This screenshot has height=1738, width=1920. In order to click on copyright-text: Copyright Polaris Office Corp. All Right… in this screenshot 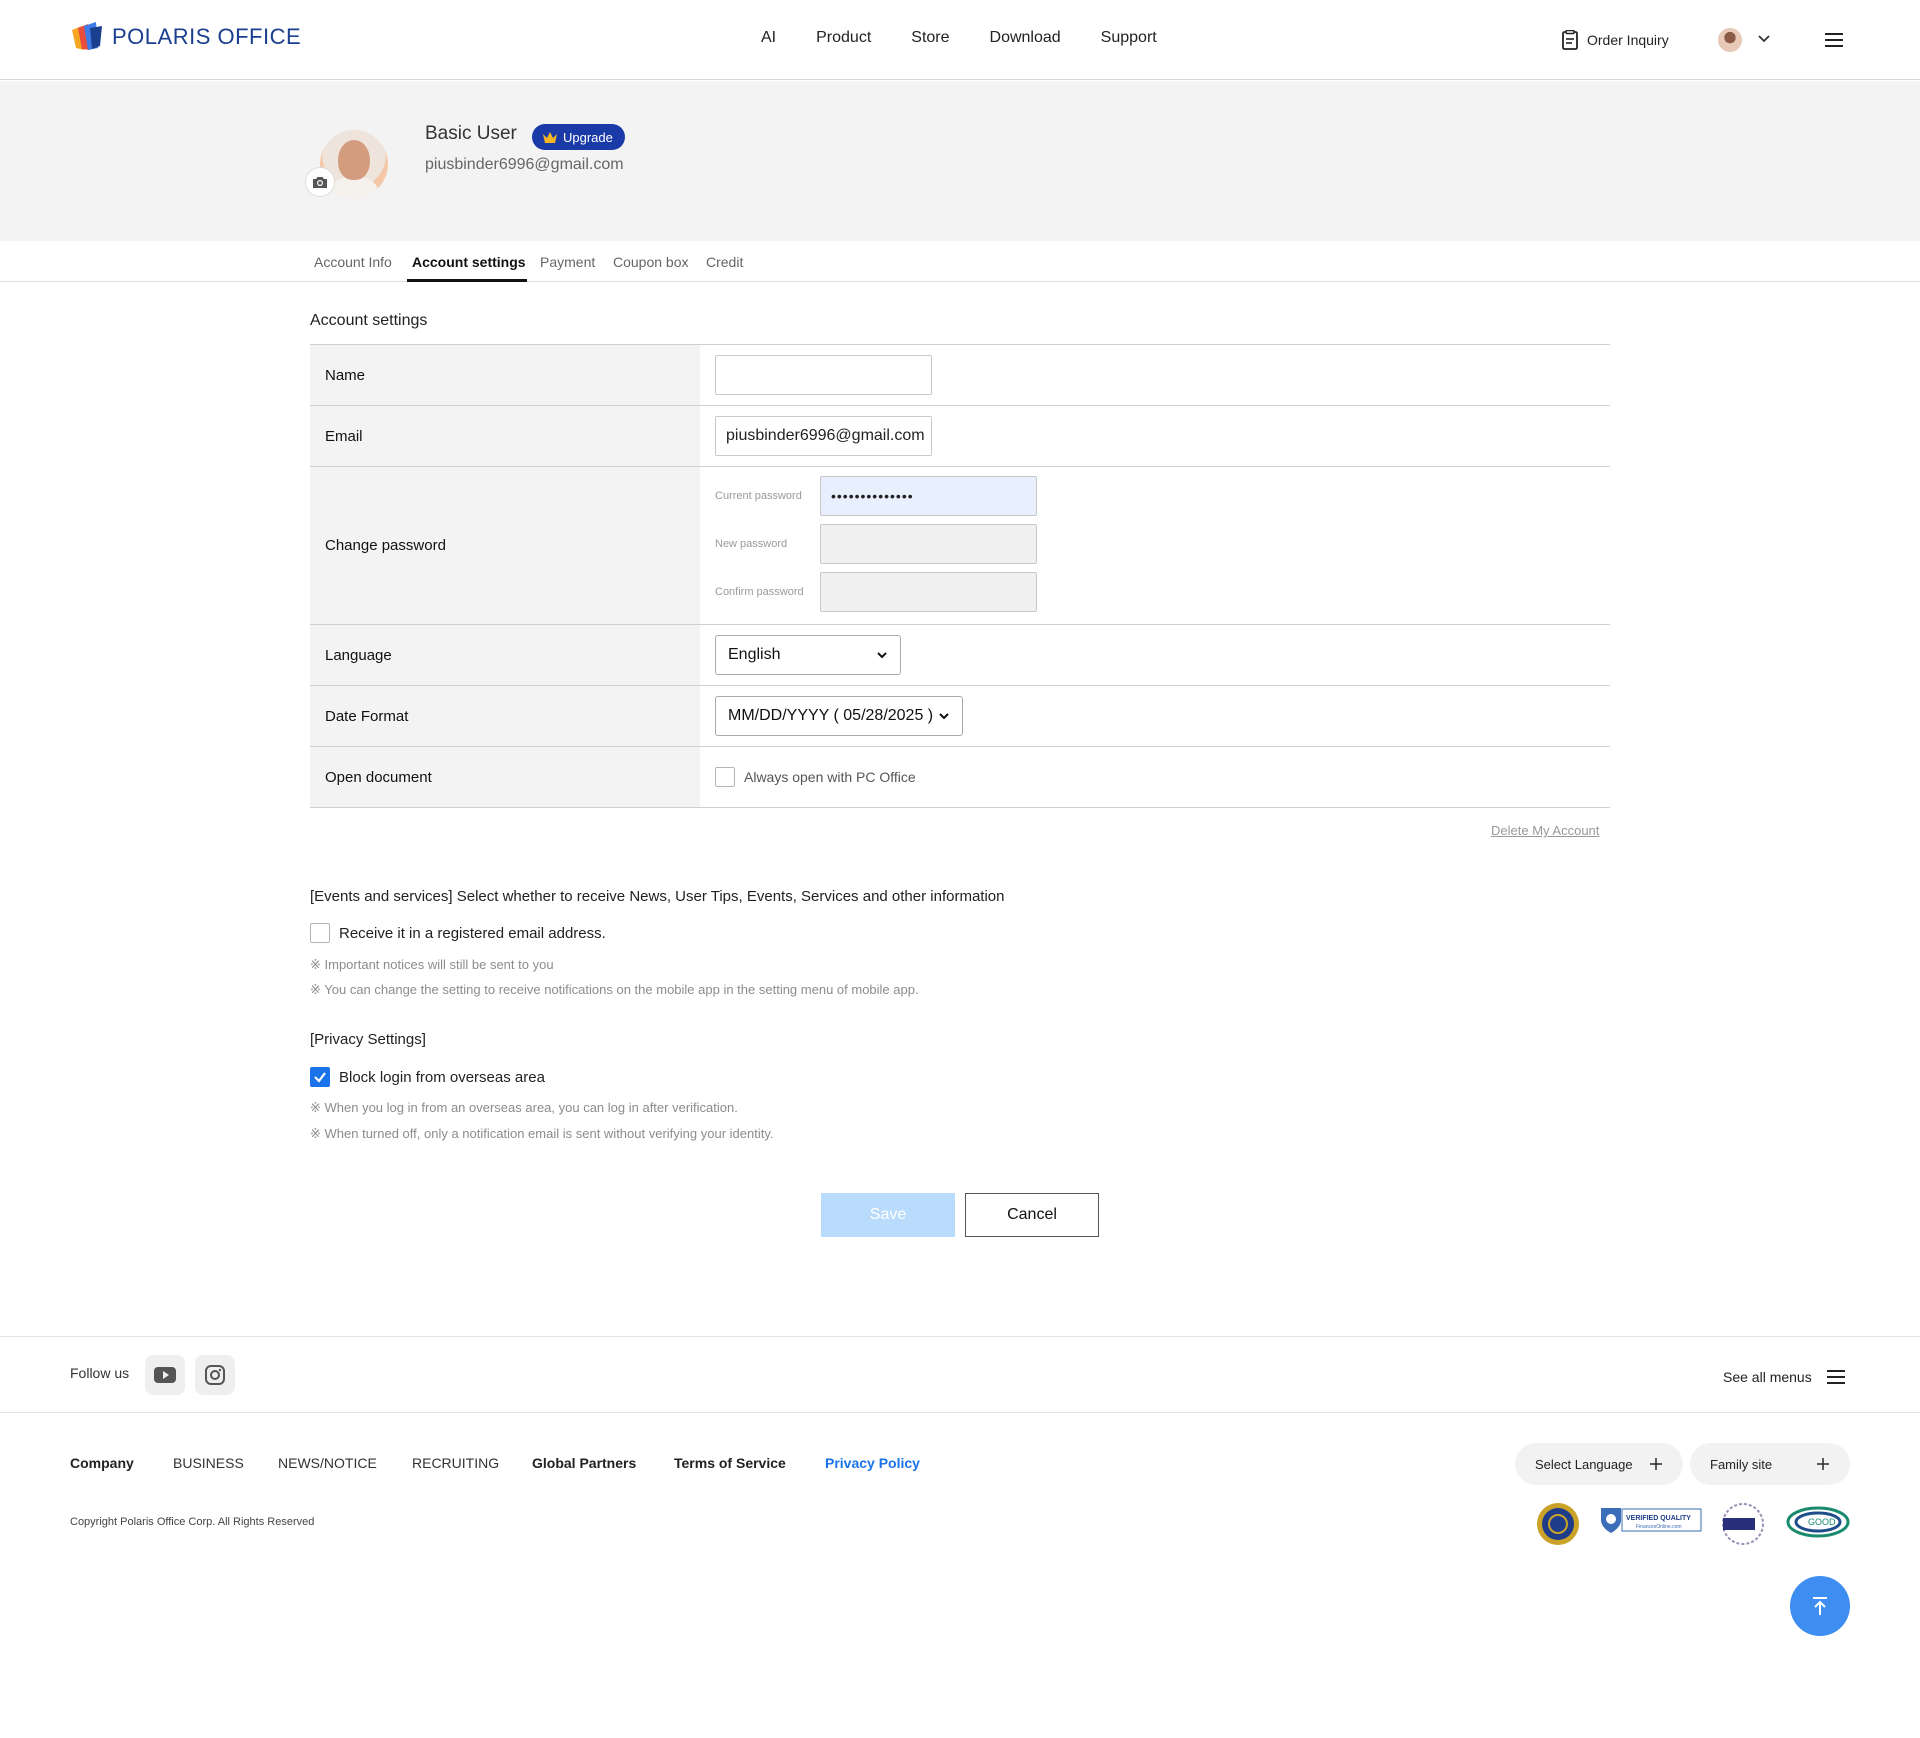, I will do `click(192, 1522)`.